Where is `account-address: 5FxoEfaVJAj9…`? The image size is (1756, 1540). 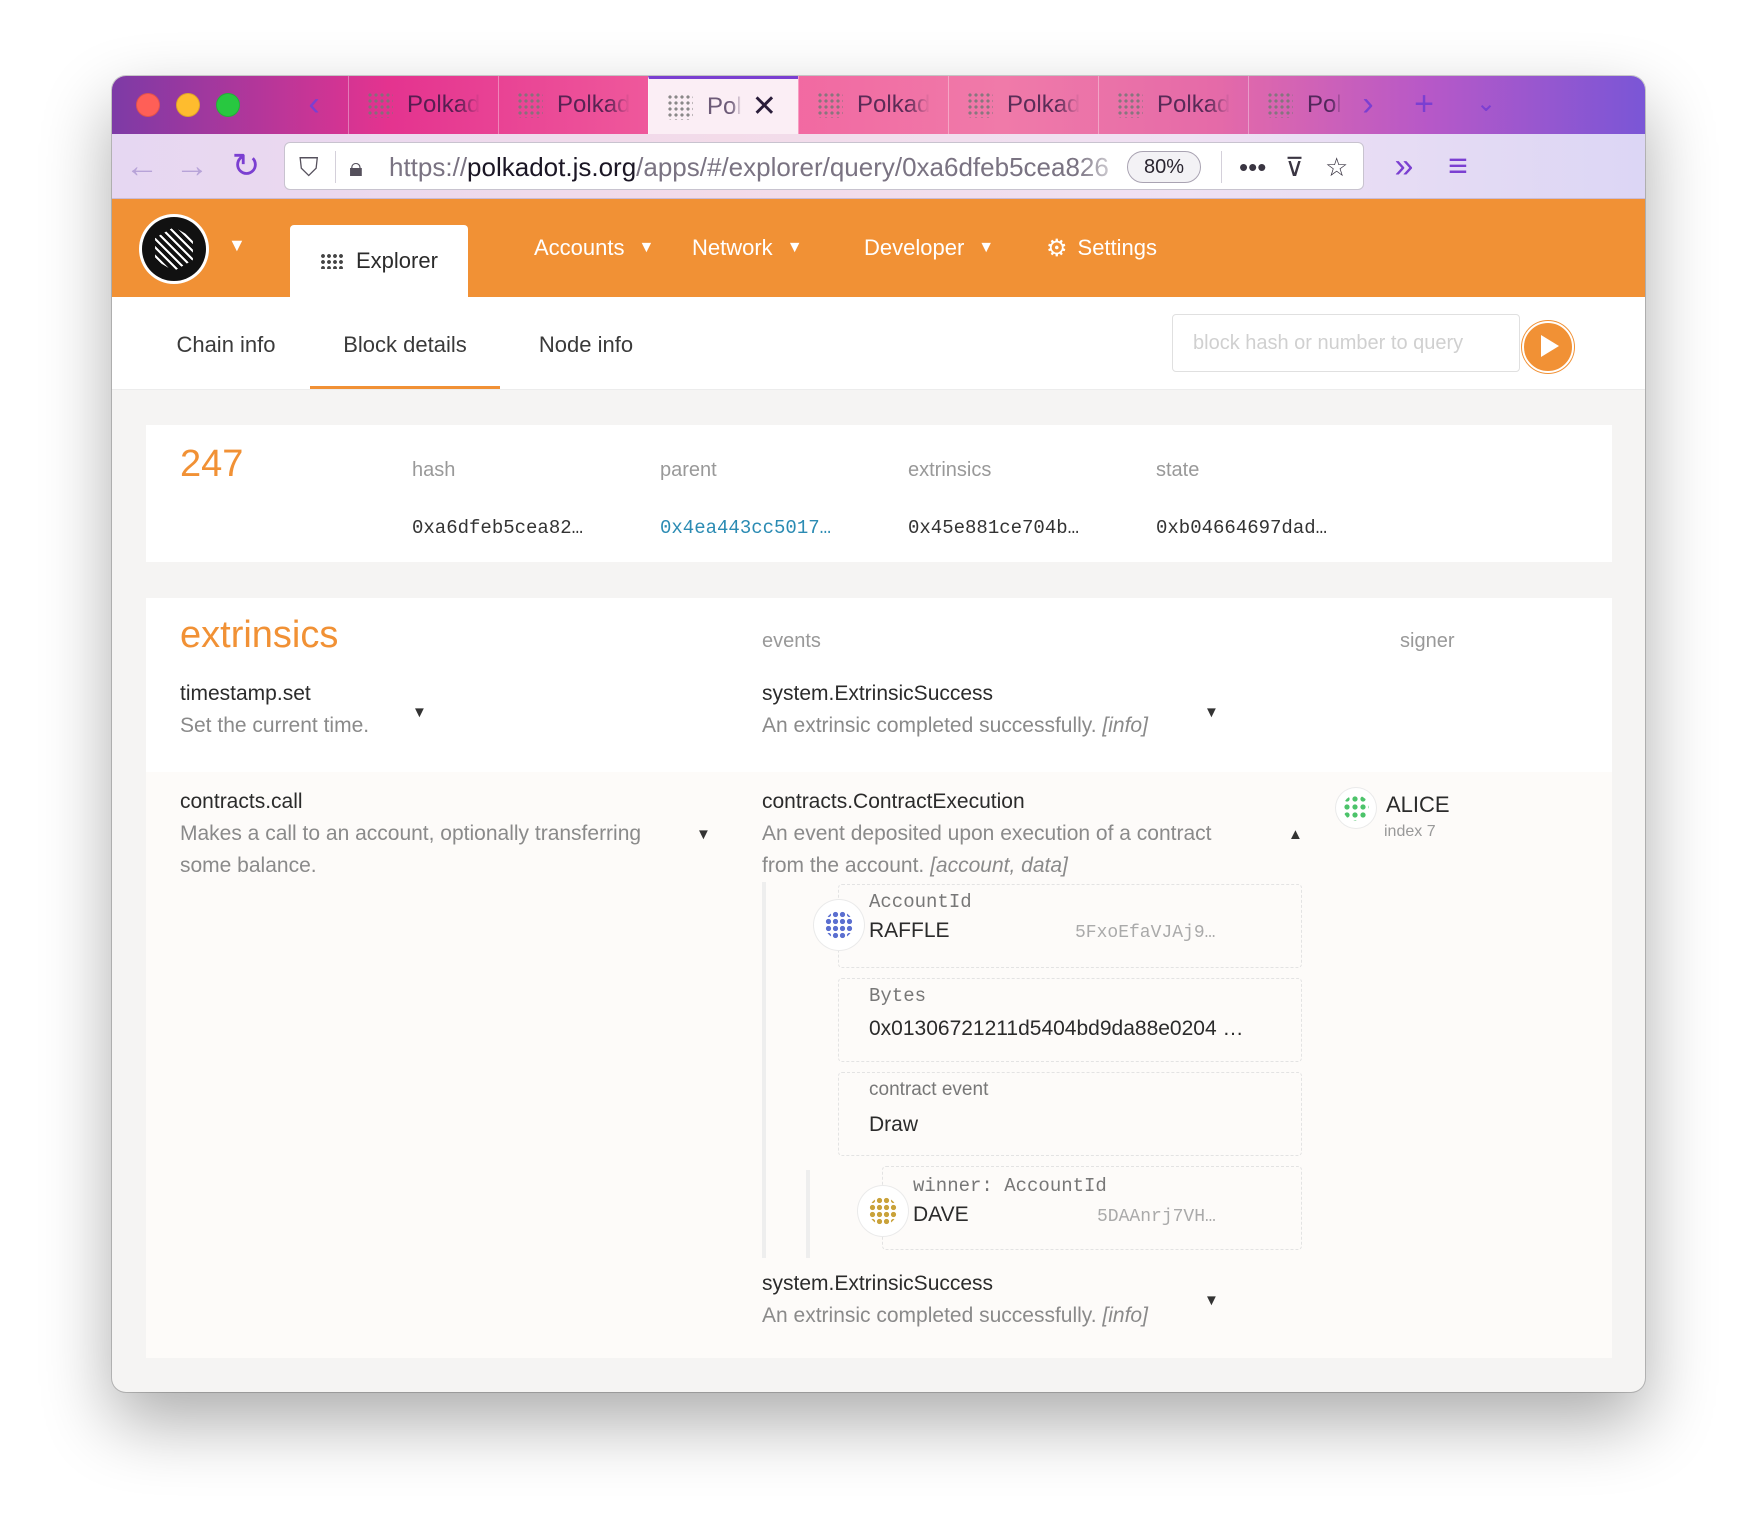
account-address: 5FxoEfaVJAj9… is located at coordinates (1145, 933).